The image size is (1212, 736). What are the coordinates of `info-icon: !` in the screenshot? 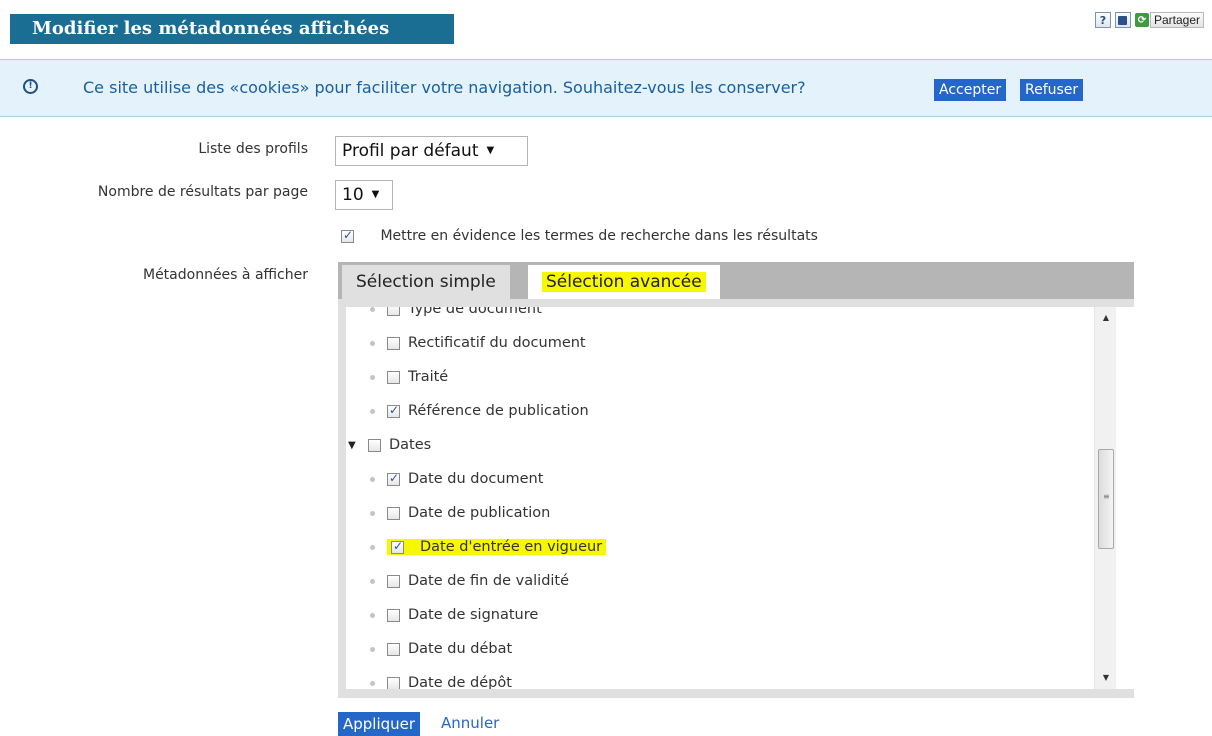 It's located at (30, 86).